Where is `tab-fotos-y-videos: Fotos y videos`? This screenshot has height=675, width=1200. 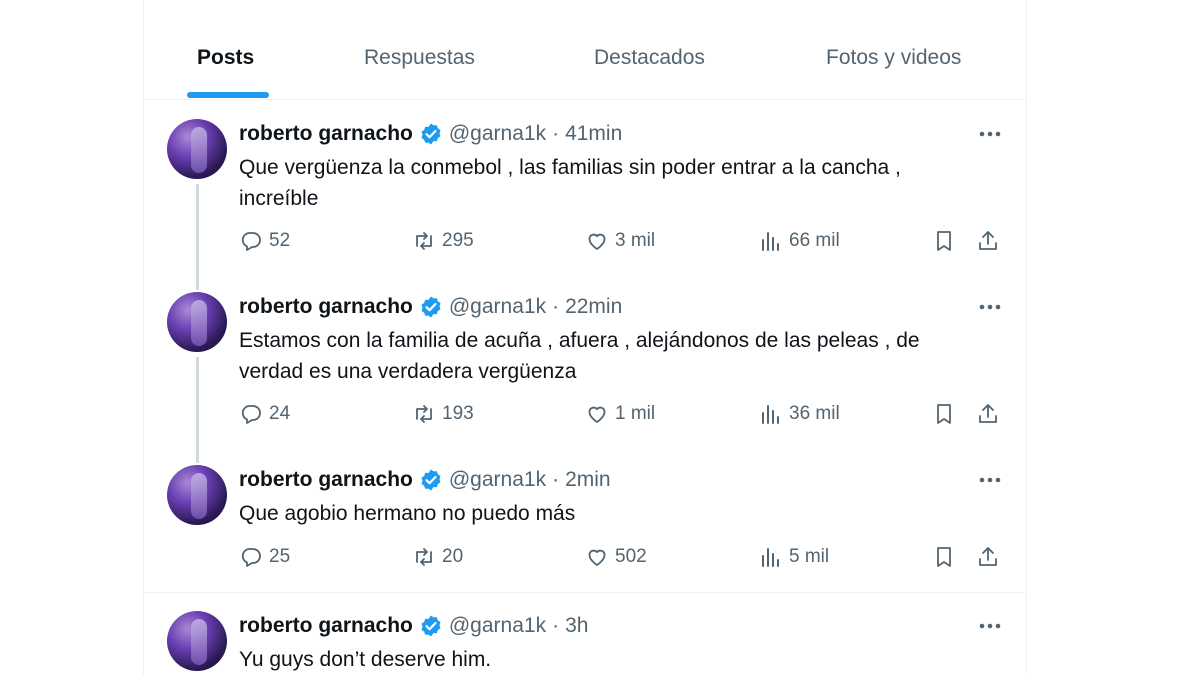 tab-fotos-y-videos: Fotos y videos is located at coordinates (893, 58).